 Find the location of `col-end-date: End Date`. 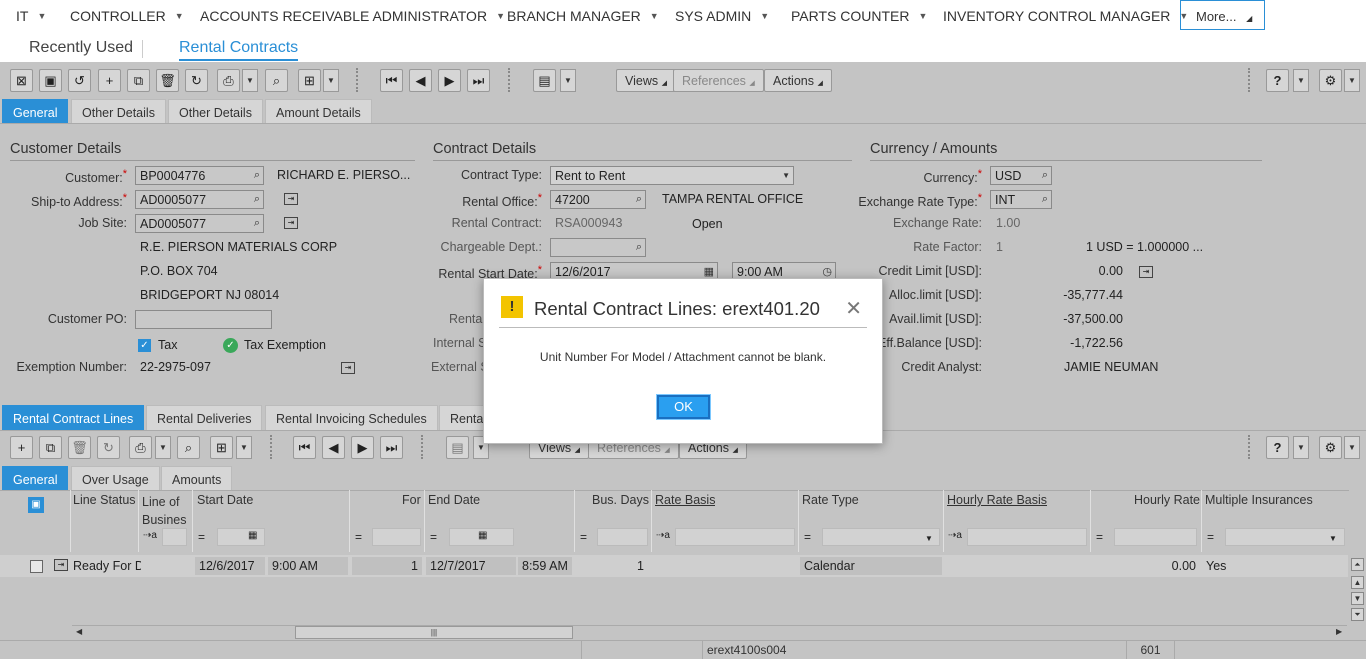

col-end-date: End Date is located at coordinates (454, 500).